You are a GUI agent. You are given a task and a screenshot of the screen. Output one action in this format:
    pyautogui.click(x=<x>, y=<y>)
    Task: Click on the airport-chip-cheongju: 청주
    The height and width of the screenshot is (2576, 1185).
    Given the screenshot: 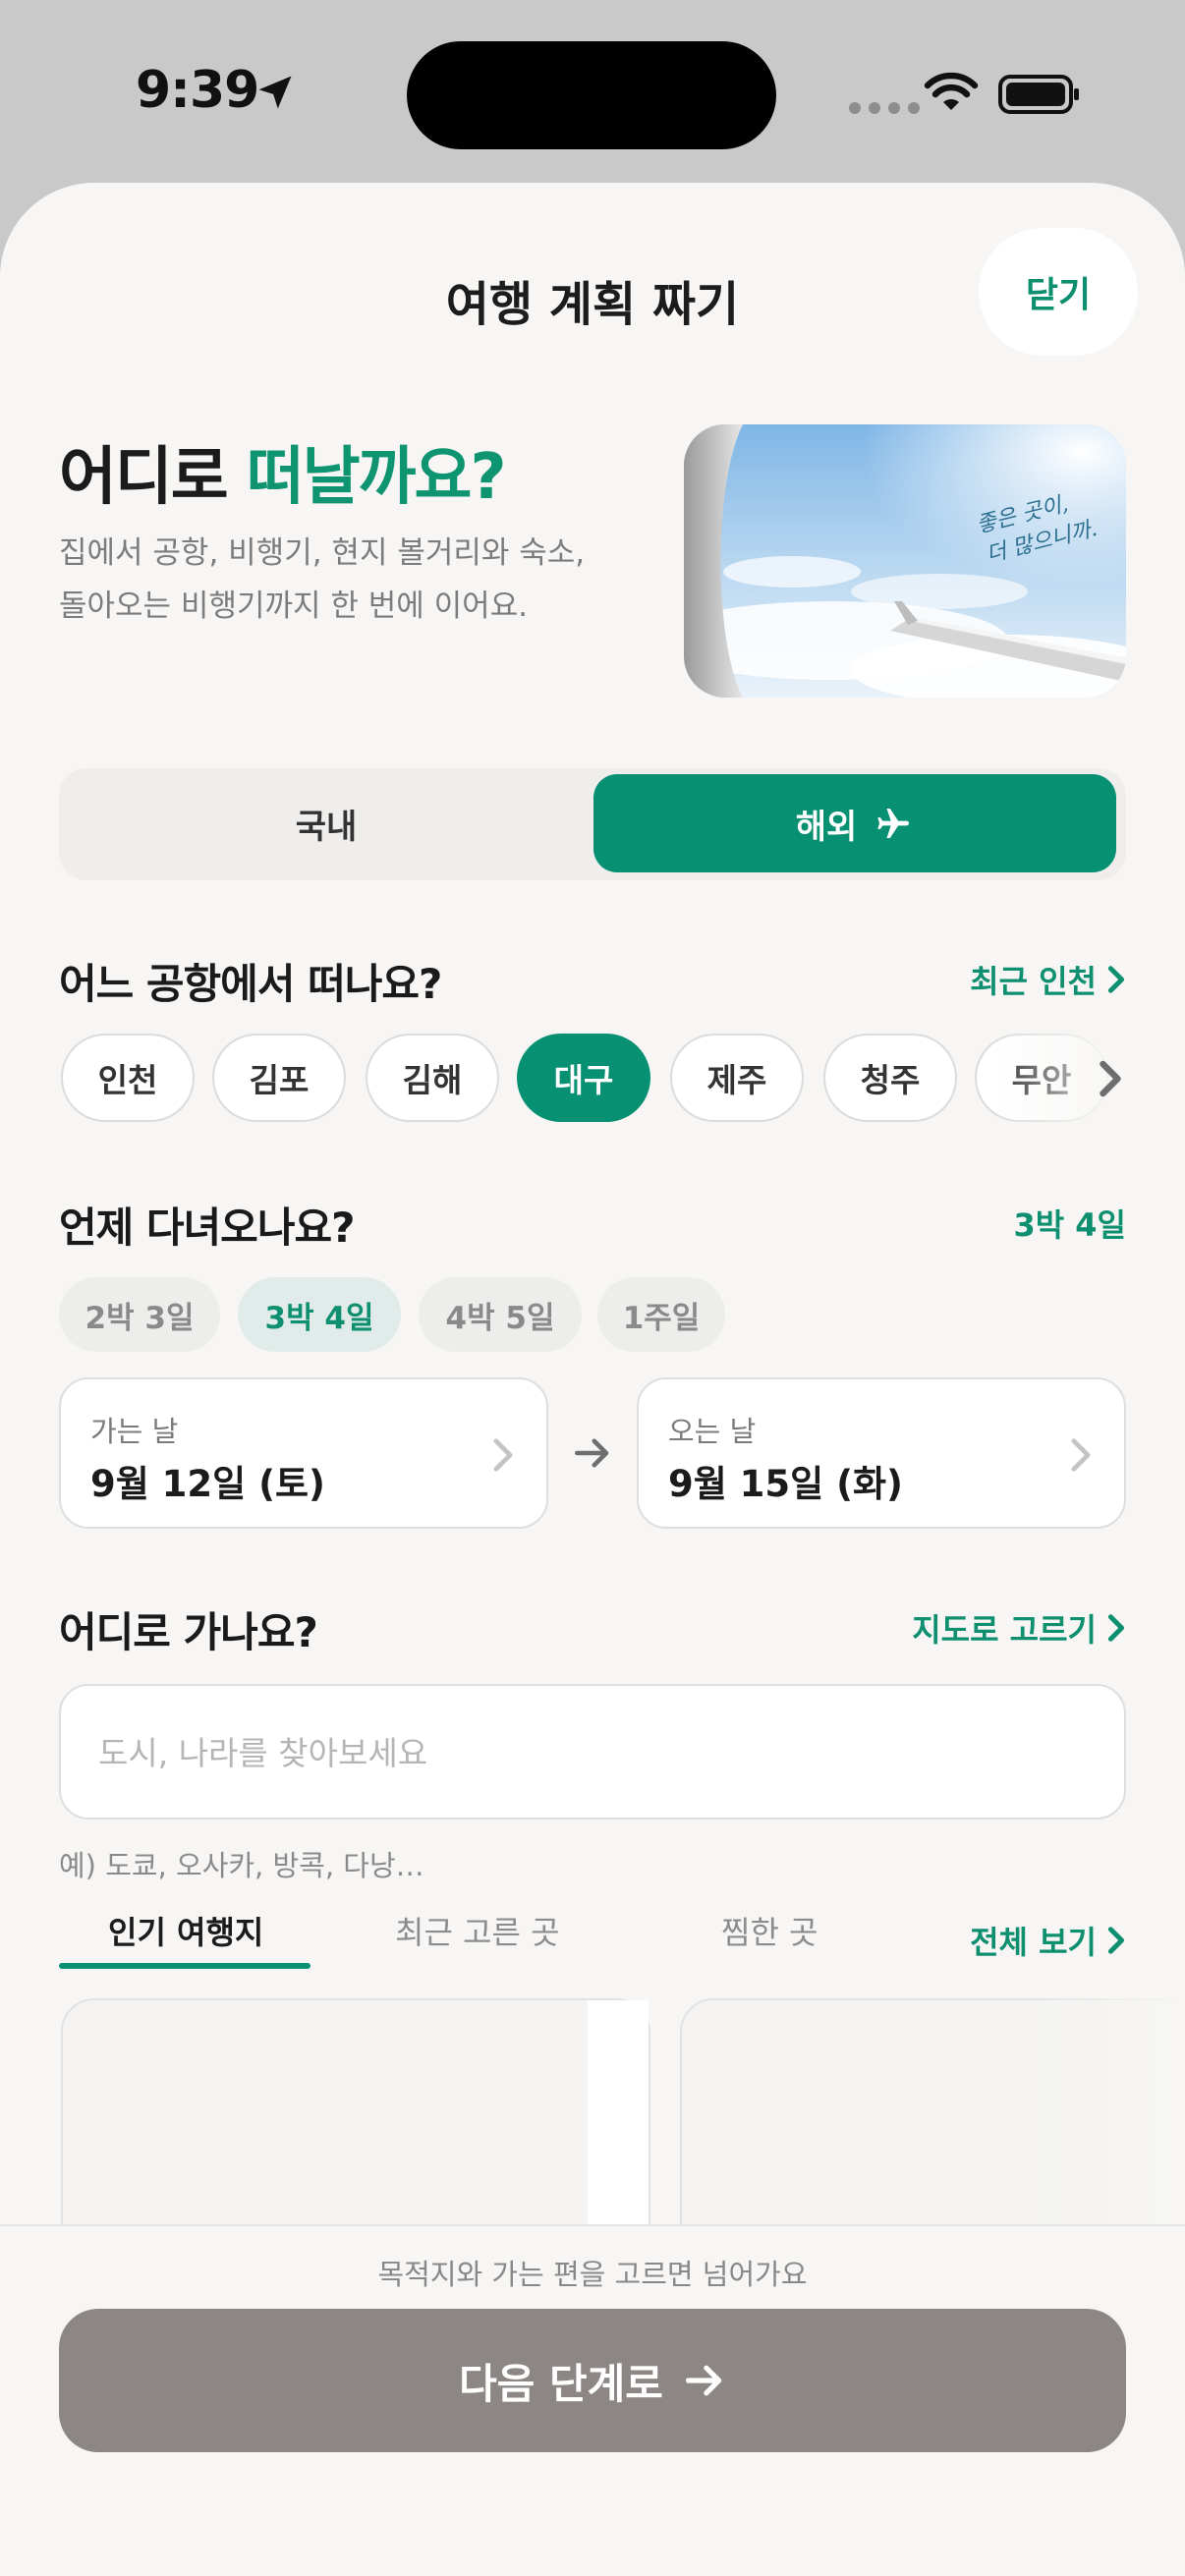 What is the action you would take?
    pyautogui.click(x=890, y=1078)
    